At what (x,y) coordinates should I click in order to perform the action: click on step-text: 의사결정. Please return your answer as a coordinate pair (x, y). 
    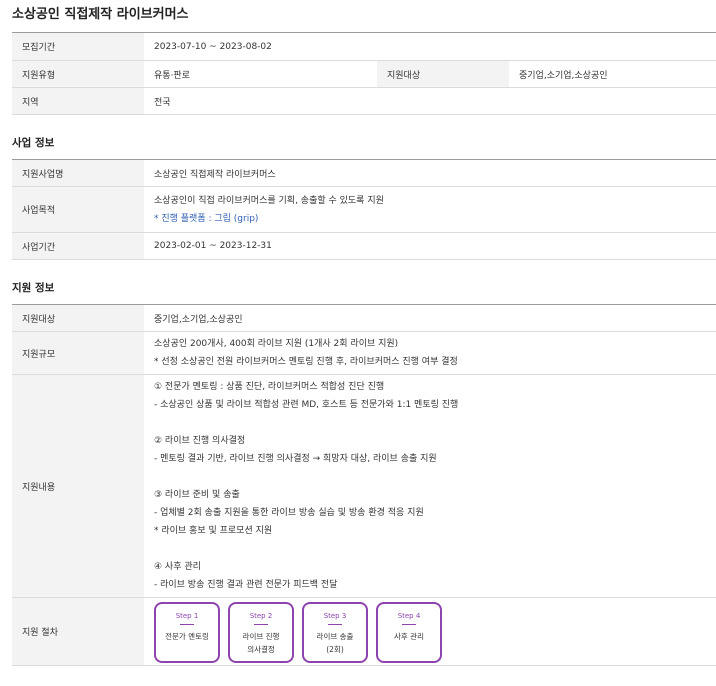
    Looking at the image, I should click on (261, 649).